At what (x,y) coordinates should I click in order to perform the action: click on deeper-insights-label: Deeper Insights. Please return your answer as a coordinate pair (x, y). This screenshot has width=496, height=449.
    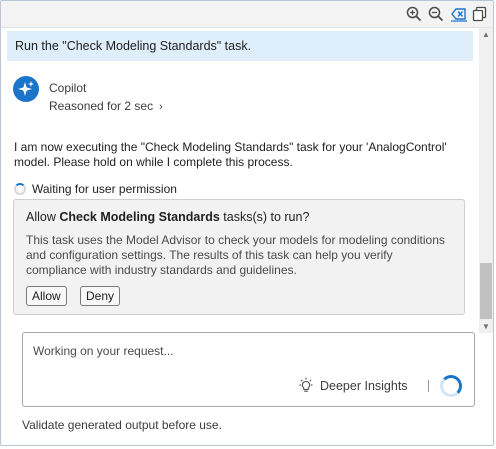
    Looking at the image, I should click on (364, 386).